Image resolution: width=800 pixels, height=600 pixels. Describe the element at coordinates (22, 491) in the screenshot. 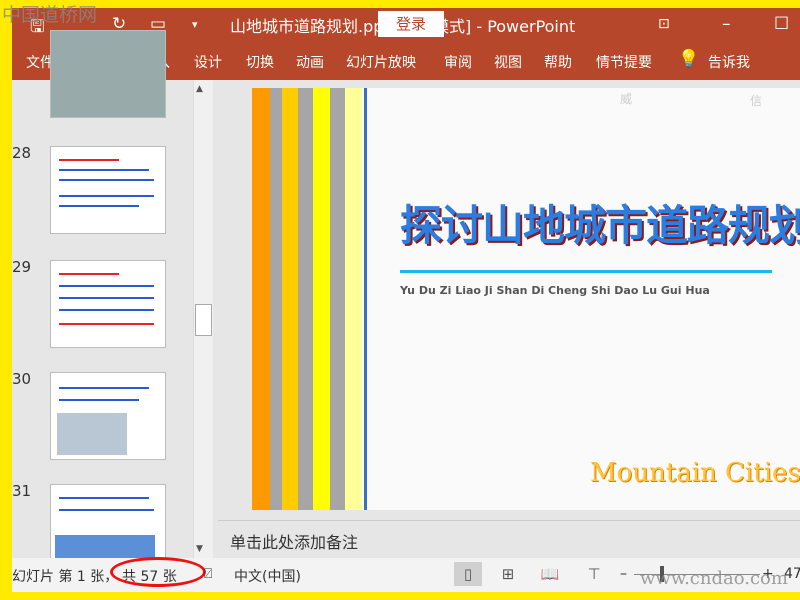

I see `slide-number: 31` at that location.